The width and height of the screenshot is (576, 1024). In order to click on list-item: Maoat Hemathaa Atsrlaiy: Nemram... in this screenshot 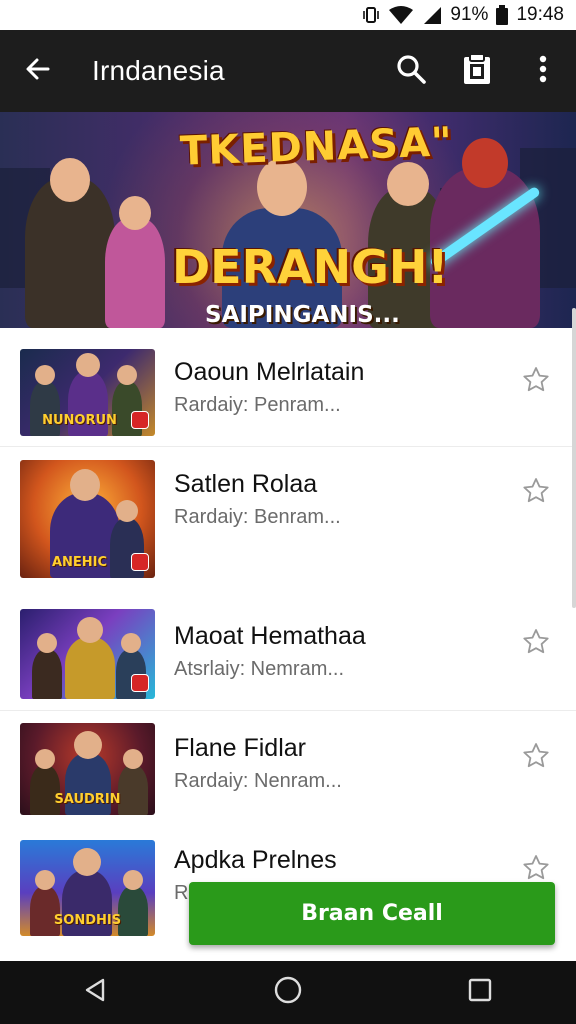, I will do `click(288, 658)`.